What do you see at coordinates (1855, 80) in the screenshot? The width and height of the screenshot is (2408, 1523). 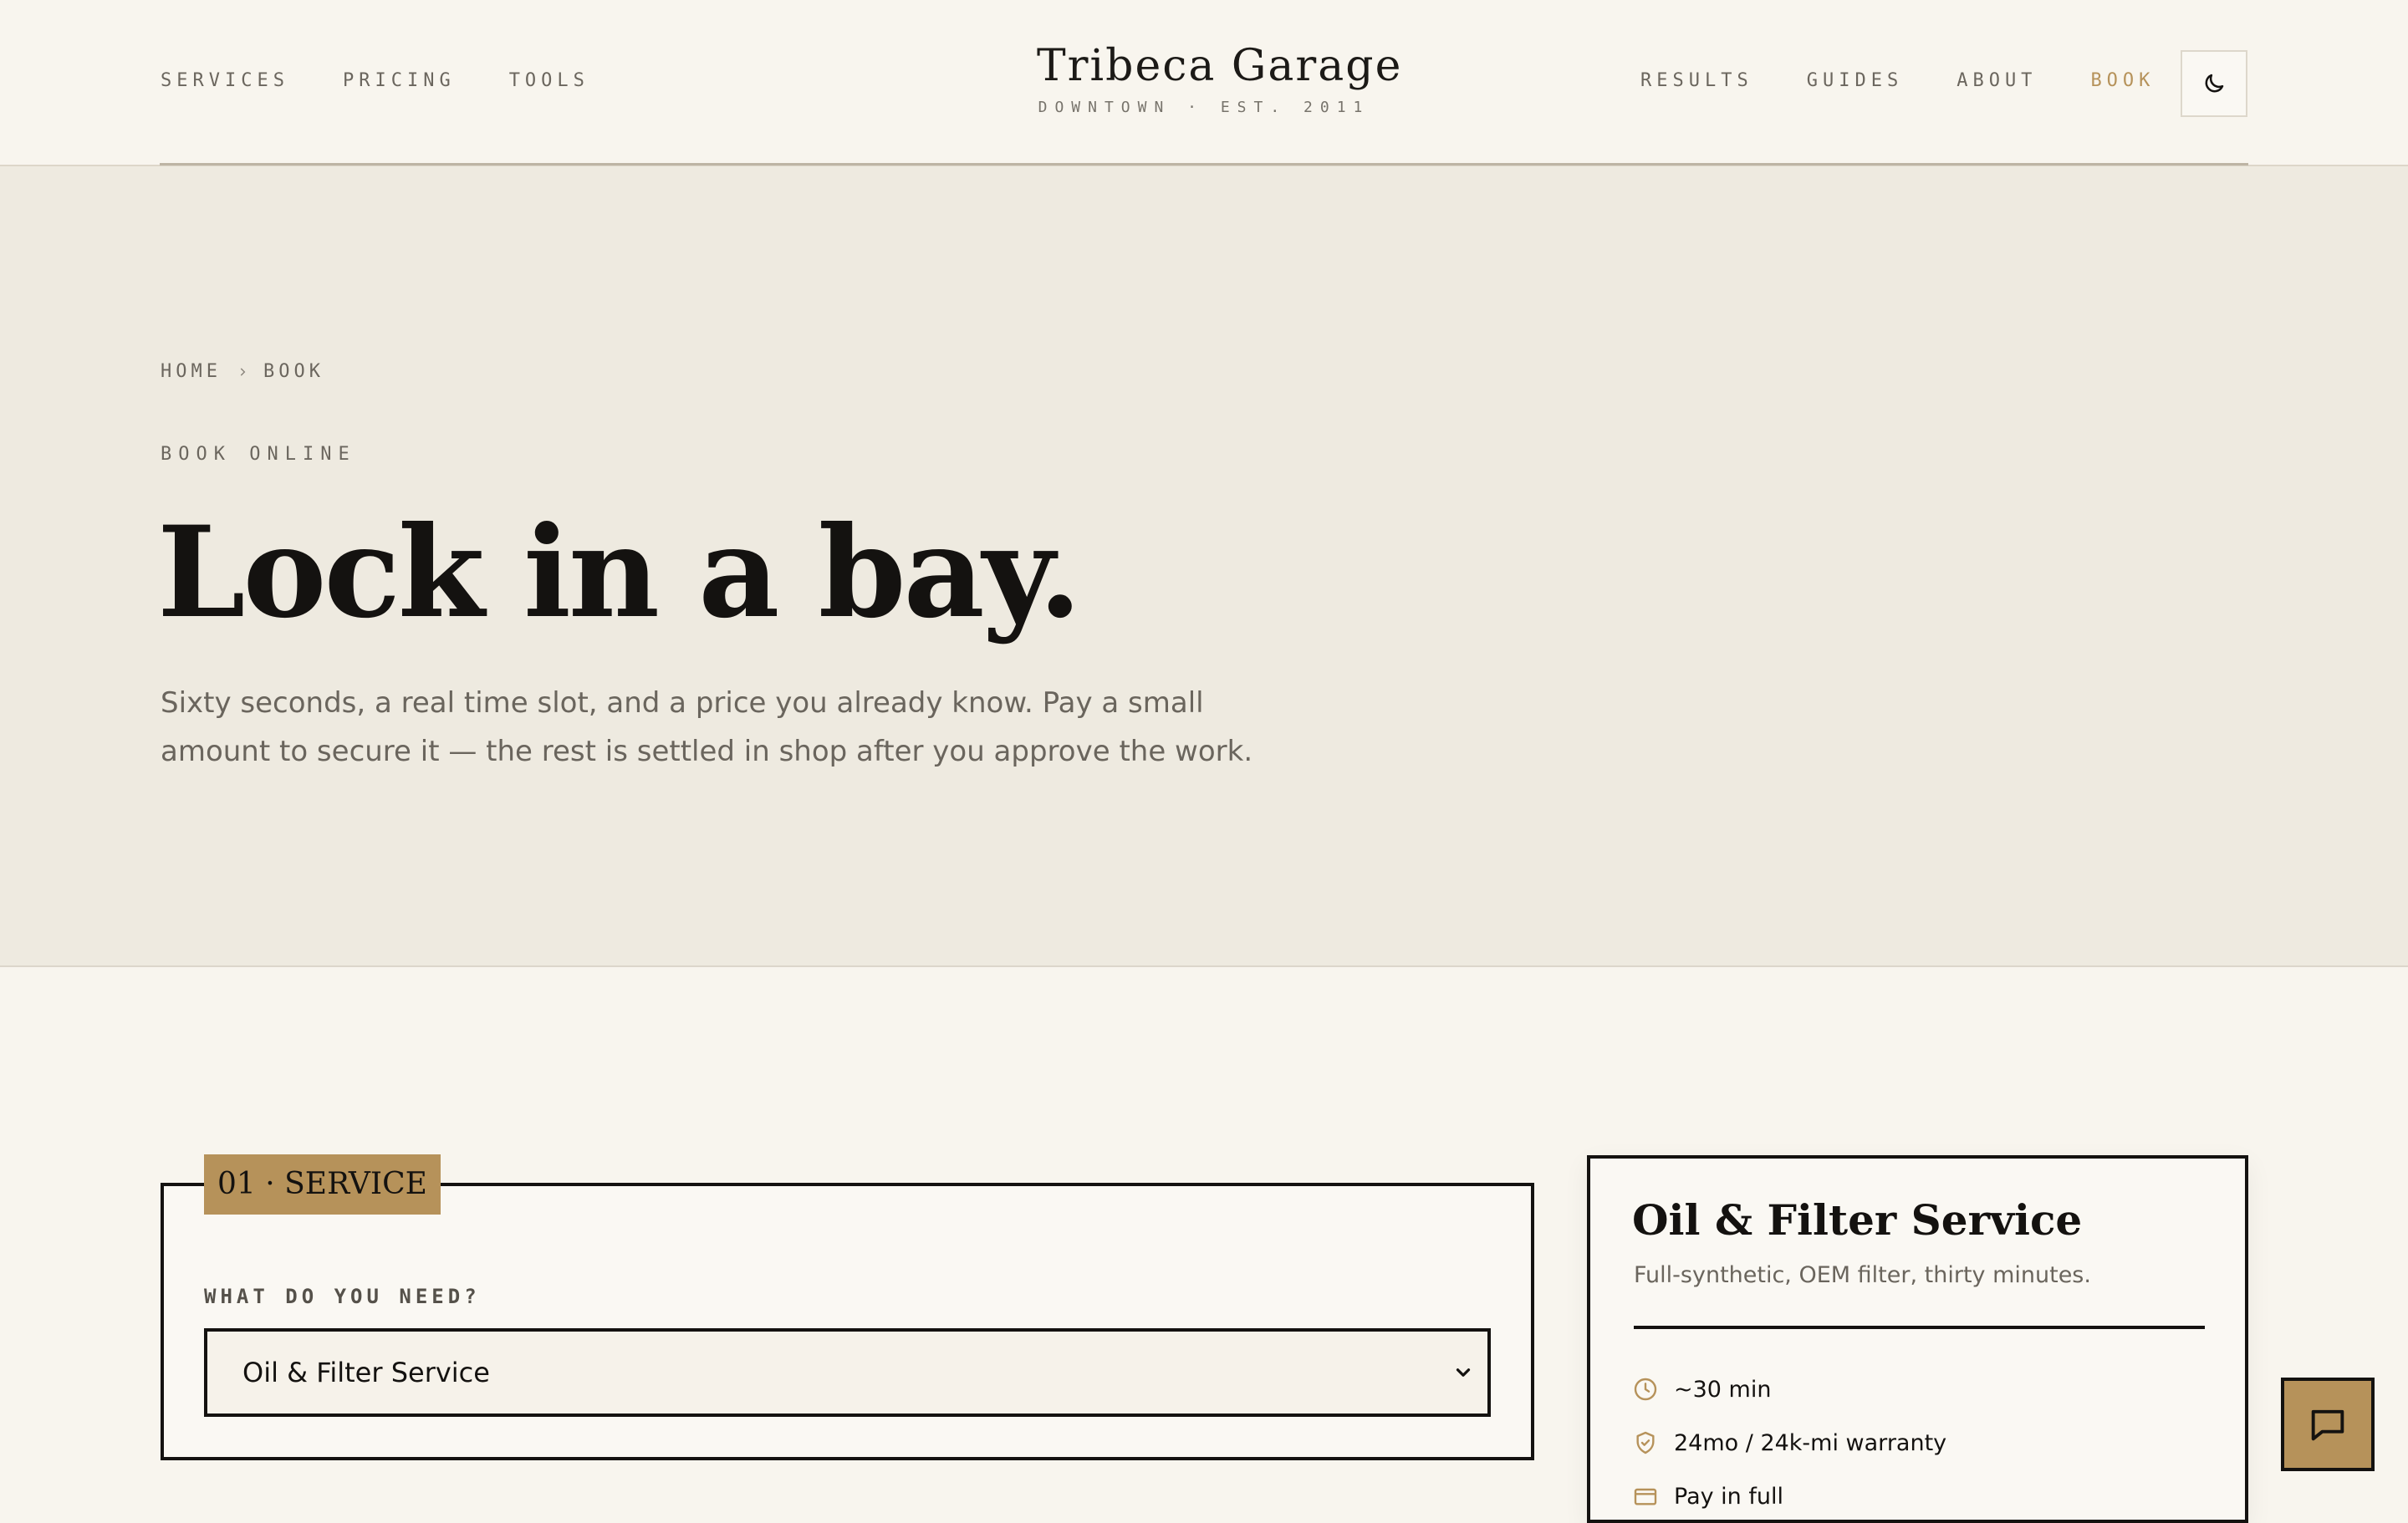 I see `nav-link-guides: GUIDES` at bounding box center [1855, 80].